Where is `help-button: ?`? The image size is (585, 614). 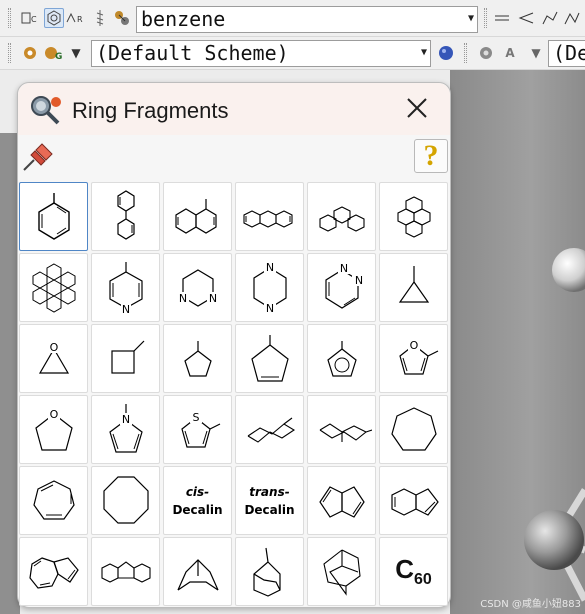
help-button: ? is located at coordinates (431, 156).